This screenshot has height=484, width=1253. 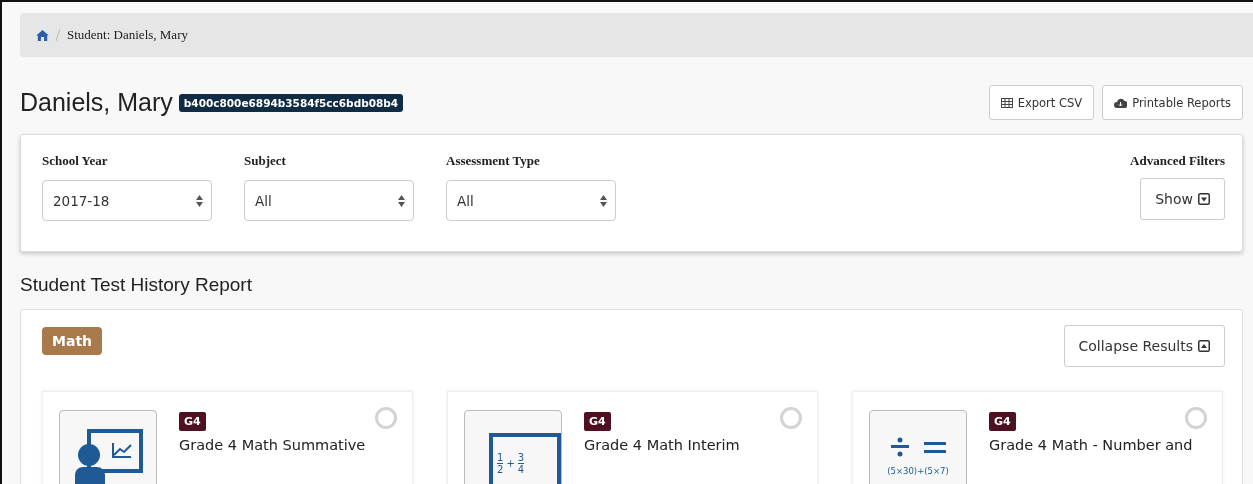 I want to click on student-id-badge: b400c800e6894b3584f5cc6bdb08b4, so click(x=291, y=102).